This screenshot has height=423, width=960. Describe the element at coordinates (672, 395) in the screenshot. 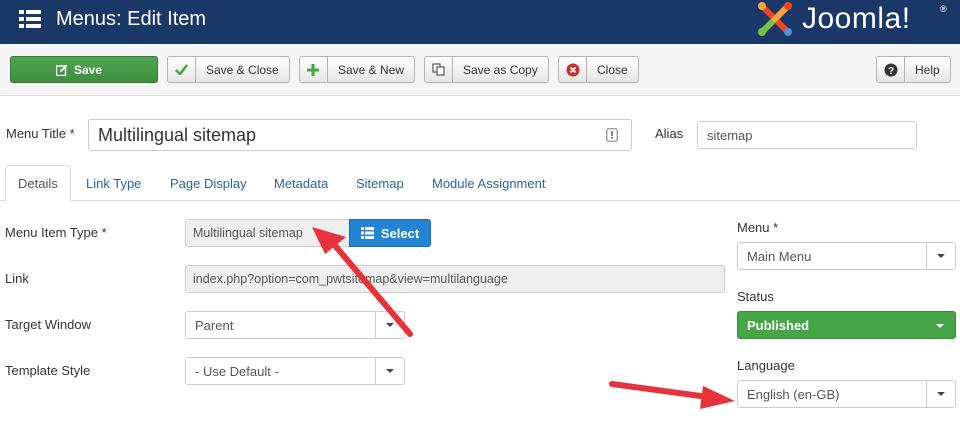

I see `annotation-arrow-language` at that location.